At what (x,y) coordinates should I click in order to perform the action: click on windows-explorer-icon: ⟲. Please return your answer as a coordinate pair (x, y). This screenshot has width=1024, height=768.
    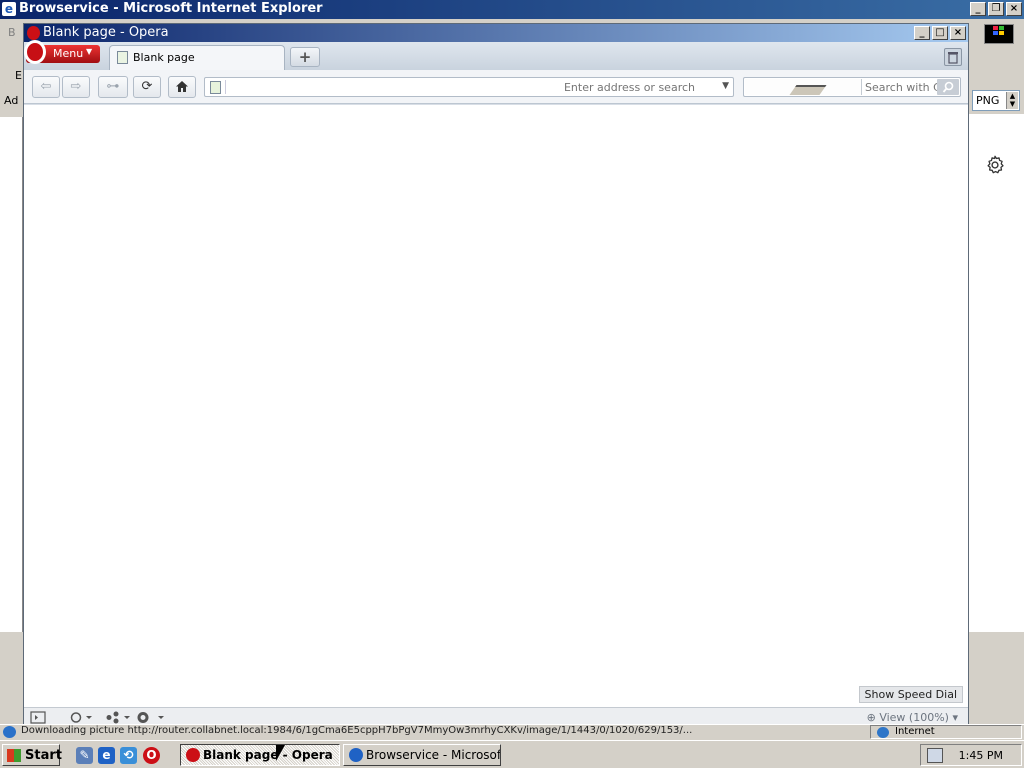
    Looking at the image, I should click on (128, 755).